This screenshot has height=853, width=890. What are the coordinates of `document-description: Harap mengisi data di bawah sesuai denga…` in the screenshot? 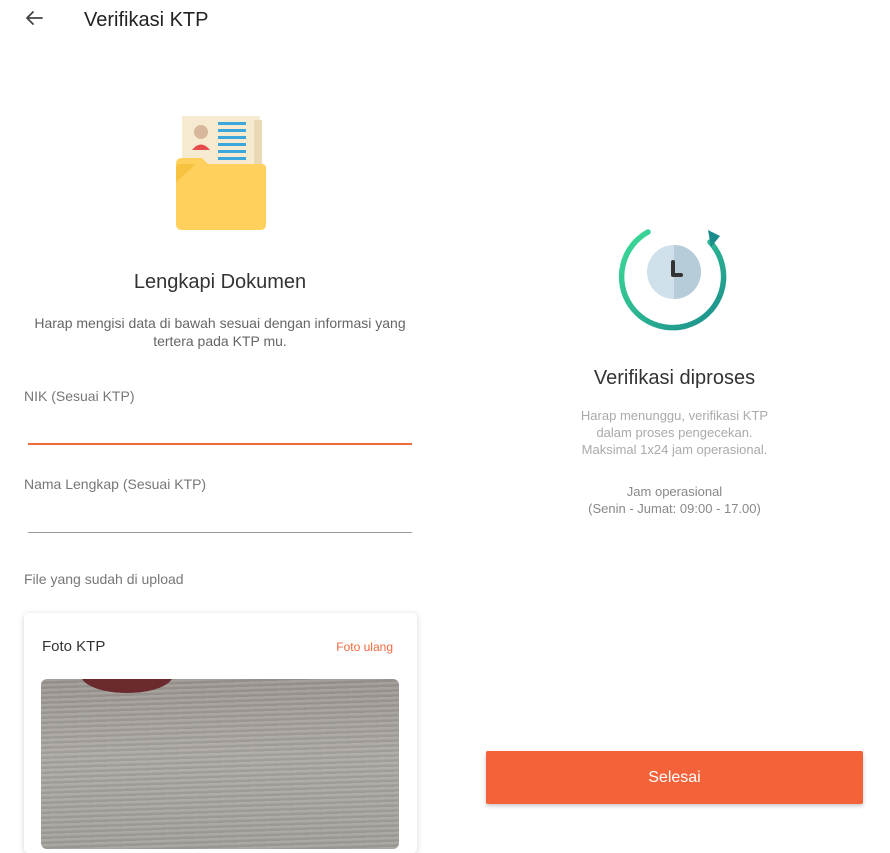 It's located at (220, 332).